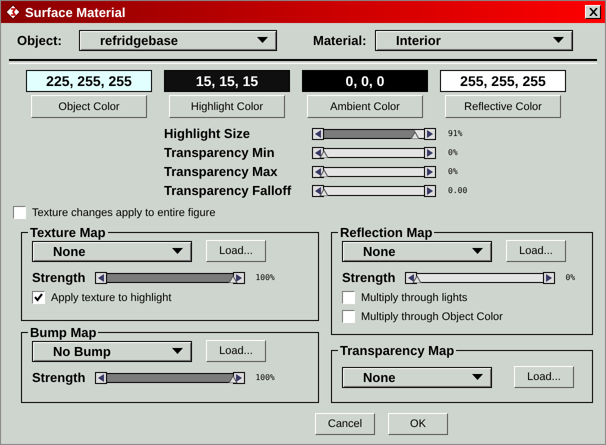 Image resolution: width=606 pixels, height=445 pixels. Describe the element at coordinates (414, 298) in the screenshot. I see `checkbox-label: Multiply through lights` at that location.